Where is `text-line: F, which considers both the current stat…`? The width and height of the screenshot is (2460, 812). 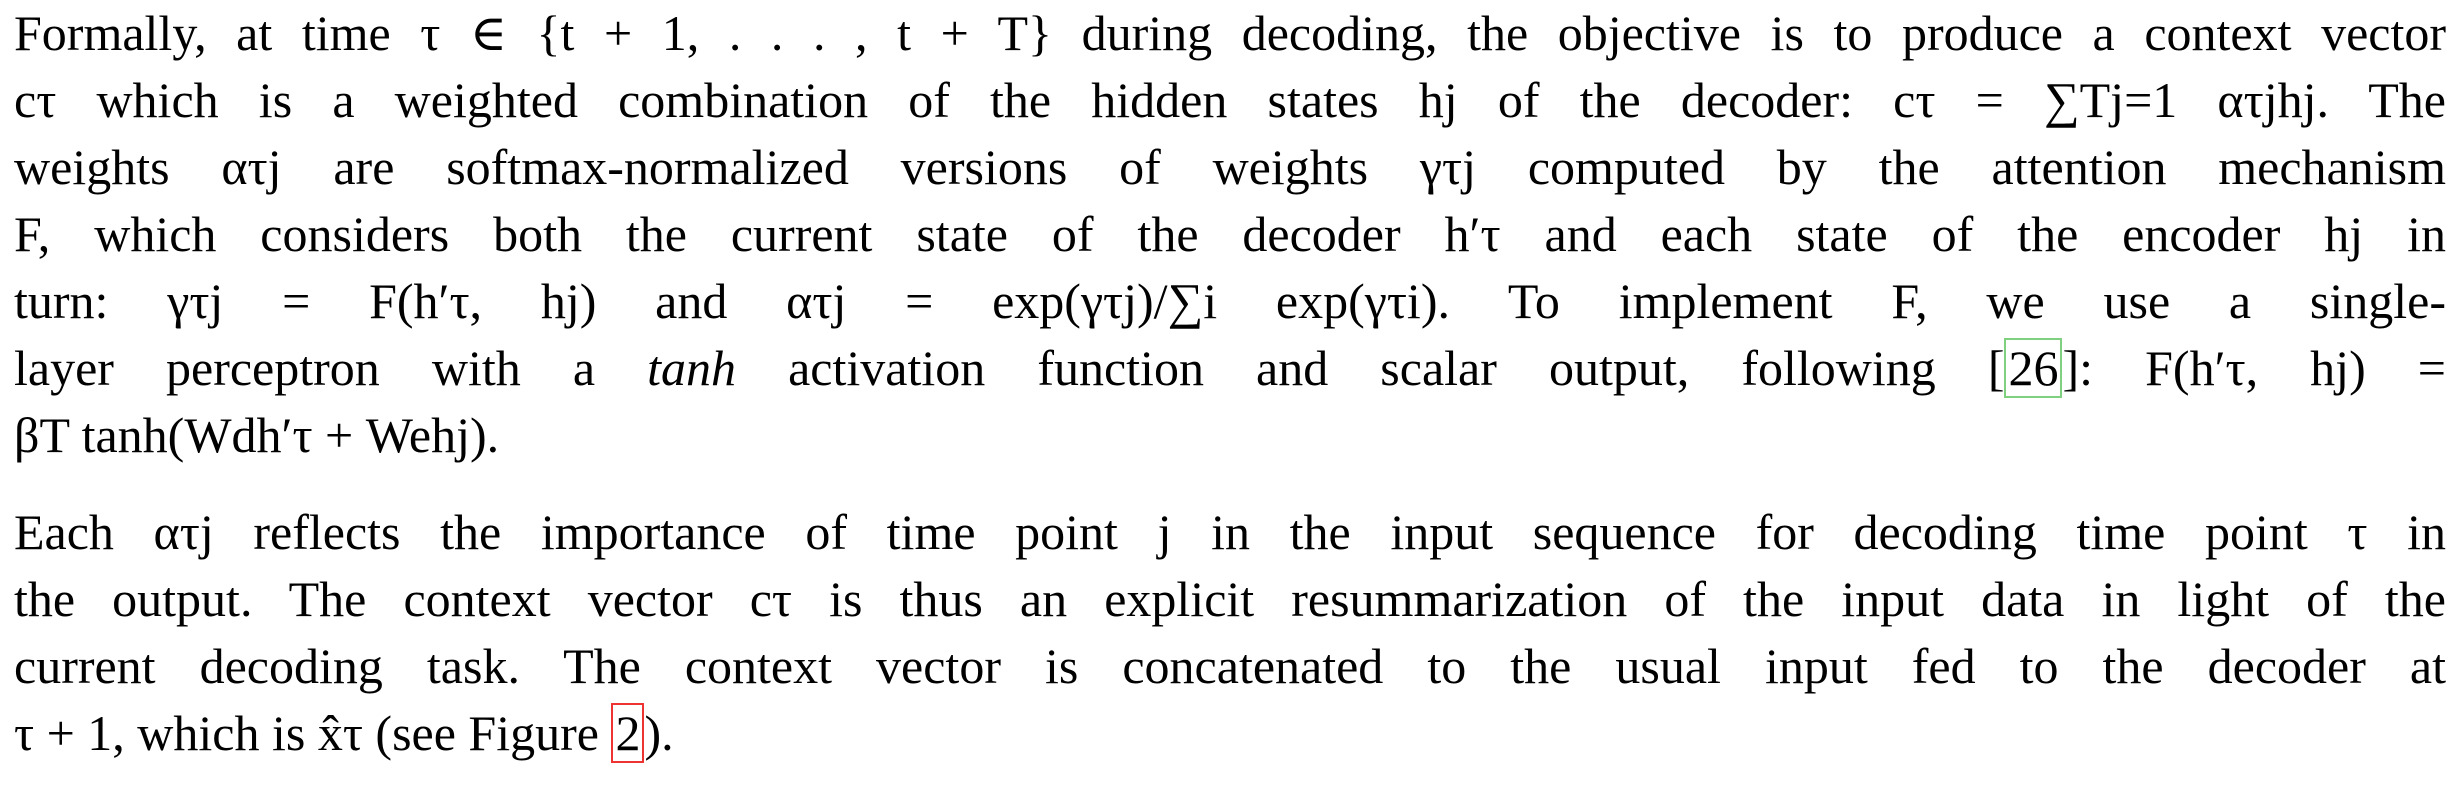
text-line: F, which considers both the current stat… is located at coordinates (1230, 234).